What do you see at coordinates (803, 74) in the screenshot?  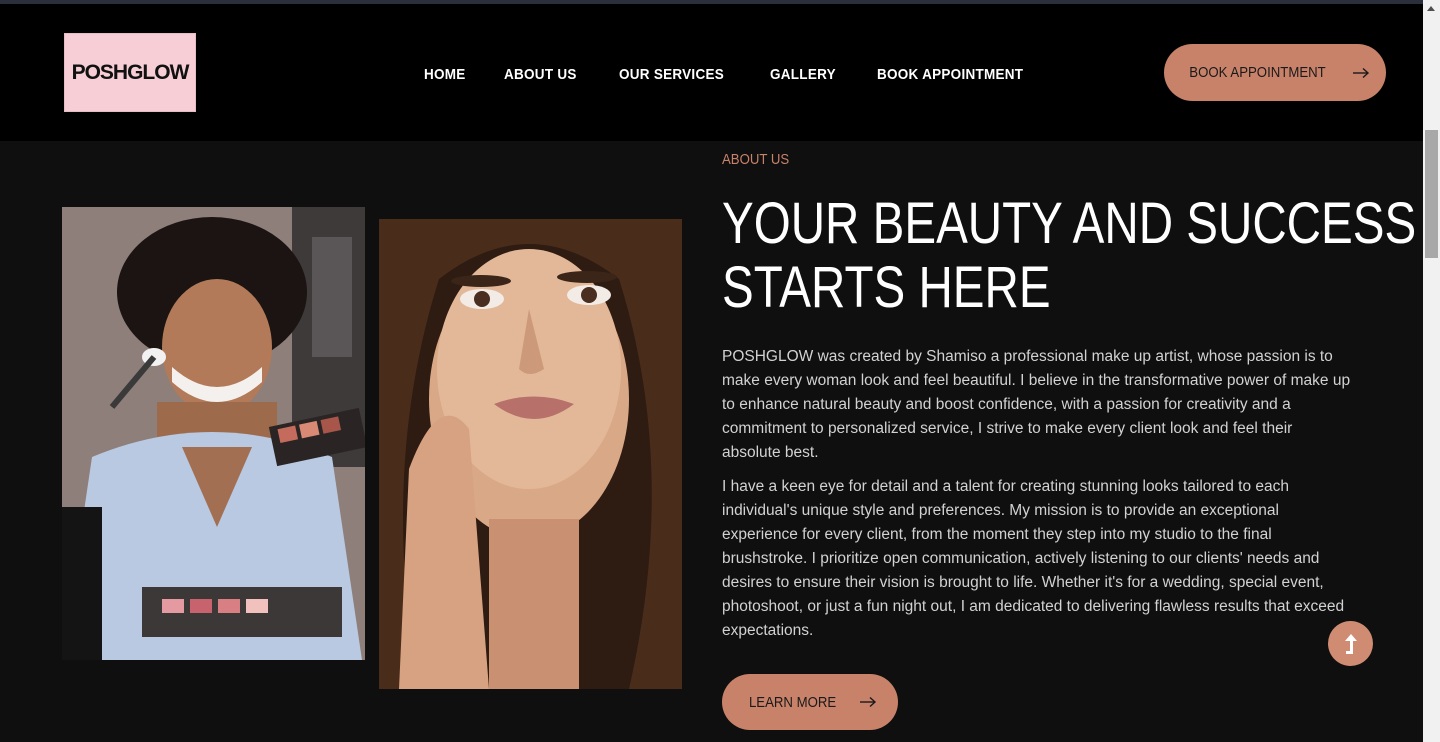 I see `nav-item-gallery: GALLERY` at bounding box center [803, 74].